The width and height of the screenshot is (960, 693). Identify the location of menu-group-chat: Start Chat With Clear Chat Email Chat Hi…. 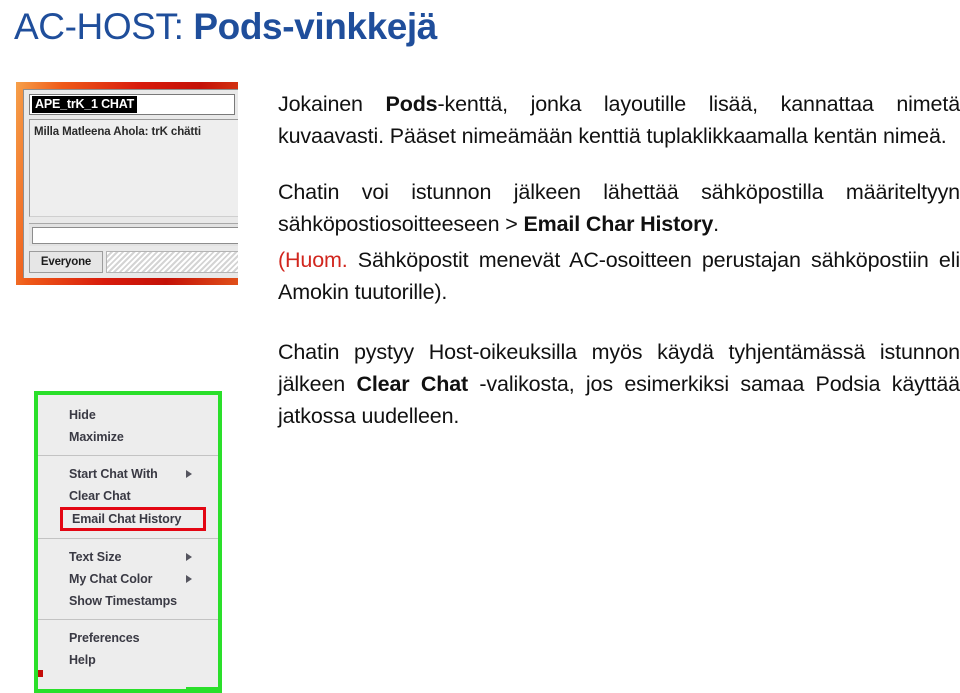
(128, 497).